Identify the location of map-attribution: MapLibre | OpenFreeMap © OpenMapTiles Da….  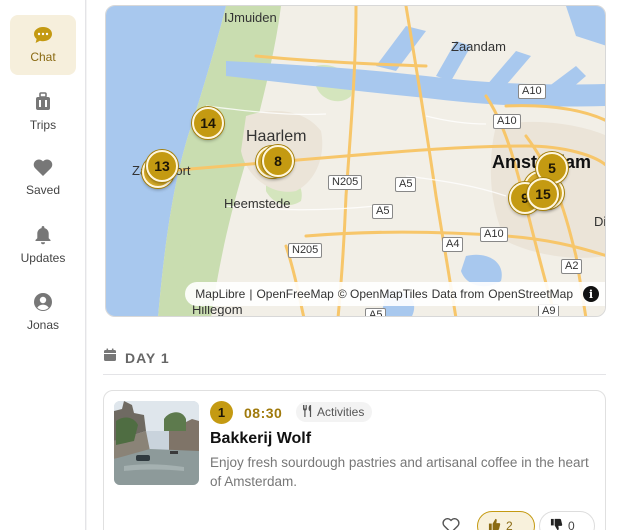
(395, 294).